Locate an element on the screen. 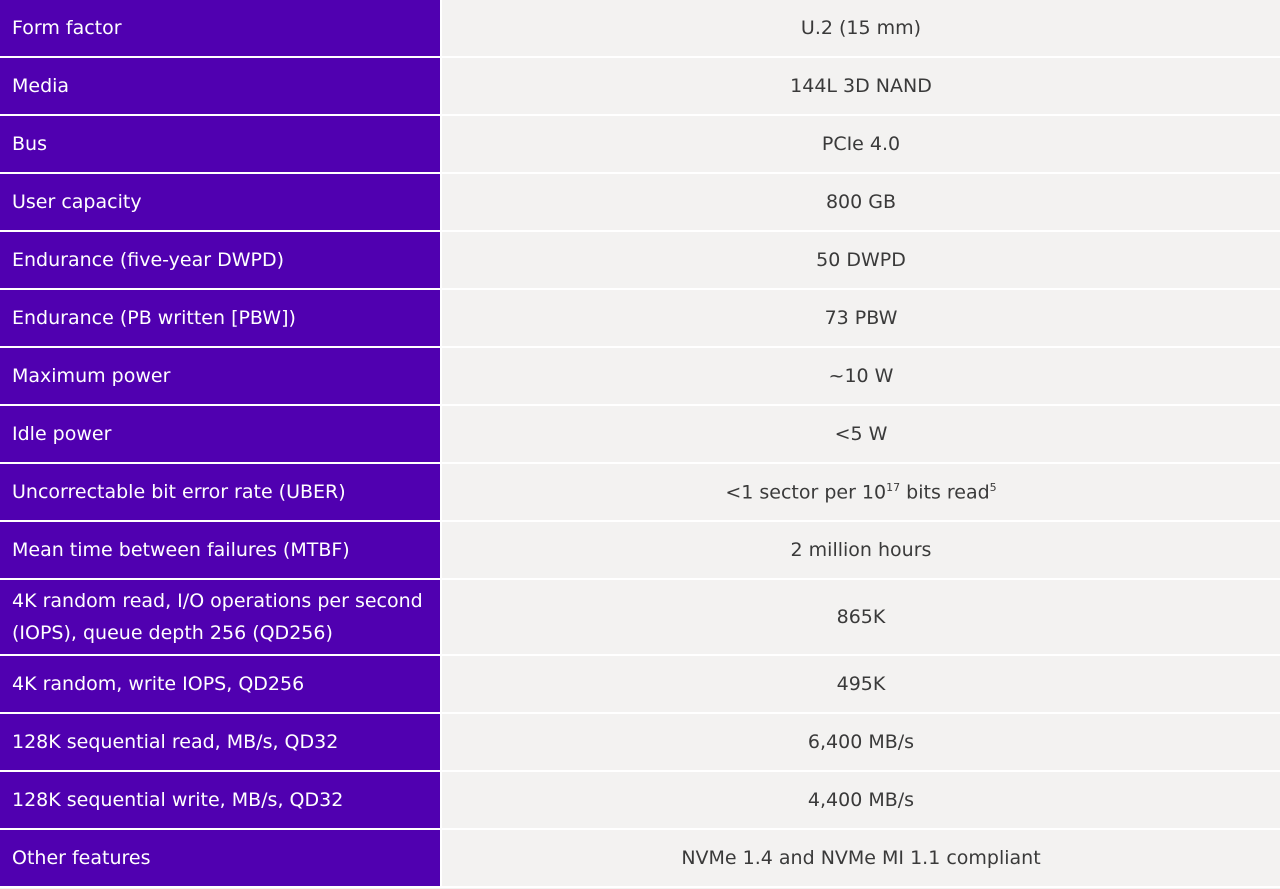 This screenshot has height=889, width=1280. spec-label: Uncorrectable bit error rate (UBER) is located at coordinates (221, 492).